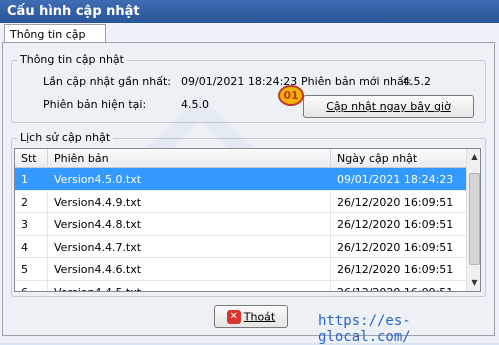 This screenshot has width=499, height=345. What do you see at coordinates (189, 269) in the screenshot?
I see `cell-version: Version4.4.6.txt` at bounding box center [189, 269].